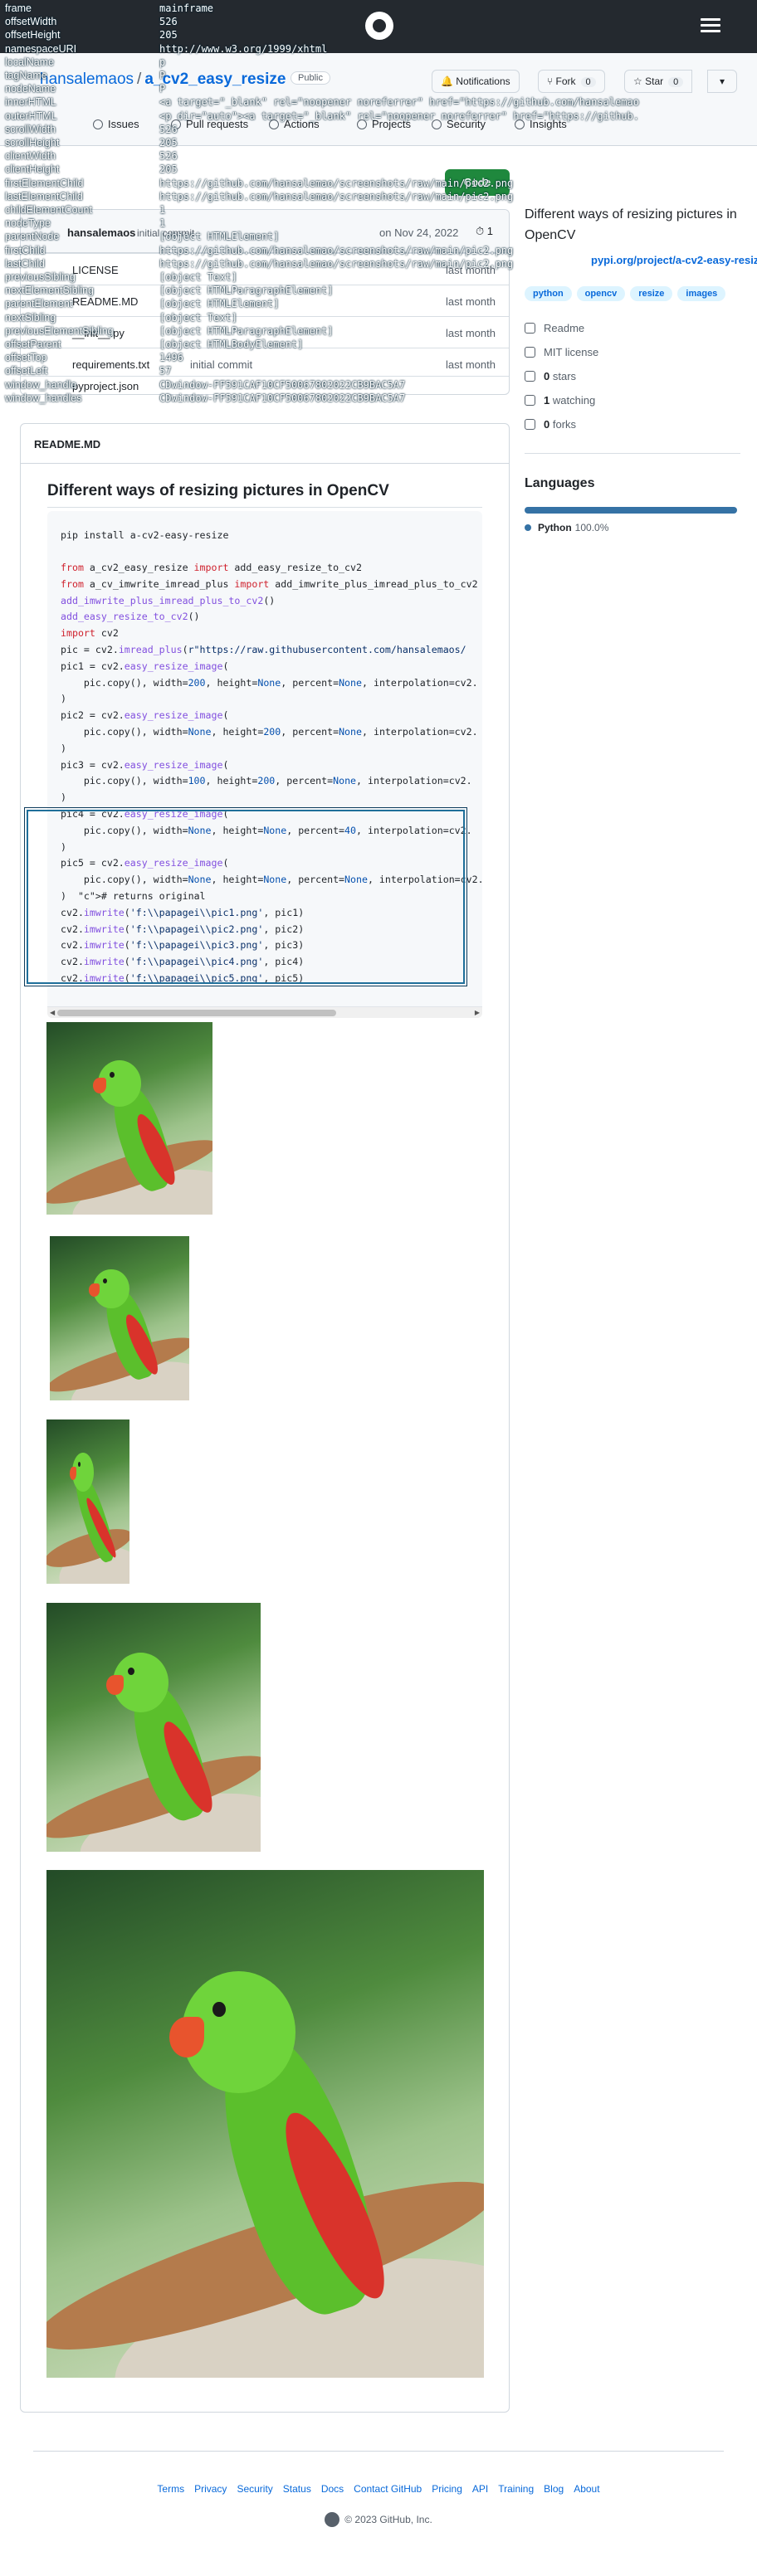 The image size is (757, 2576). I want to click on footer-link-training: Training, so click(516, 2489).